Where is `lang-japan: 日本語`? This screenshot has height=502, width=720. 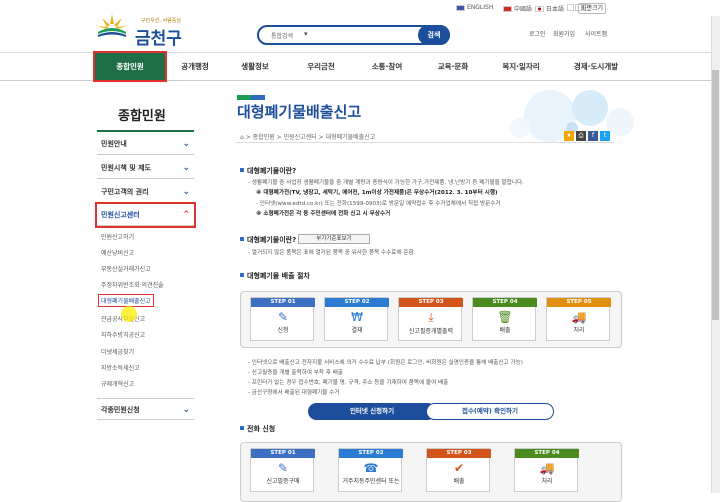
lang-japan: 日本語 is located at coordinates (549, 8).